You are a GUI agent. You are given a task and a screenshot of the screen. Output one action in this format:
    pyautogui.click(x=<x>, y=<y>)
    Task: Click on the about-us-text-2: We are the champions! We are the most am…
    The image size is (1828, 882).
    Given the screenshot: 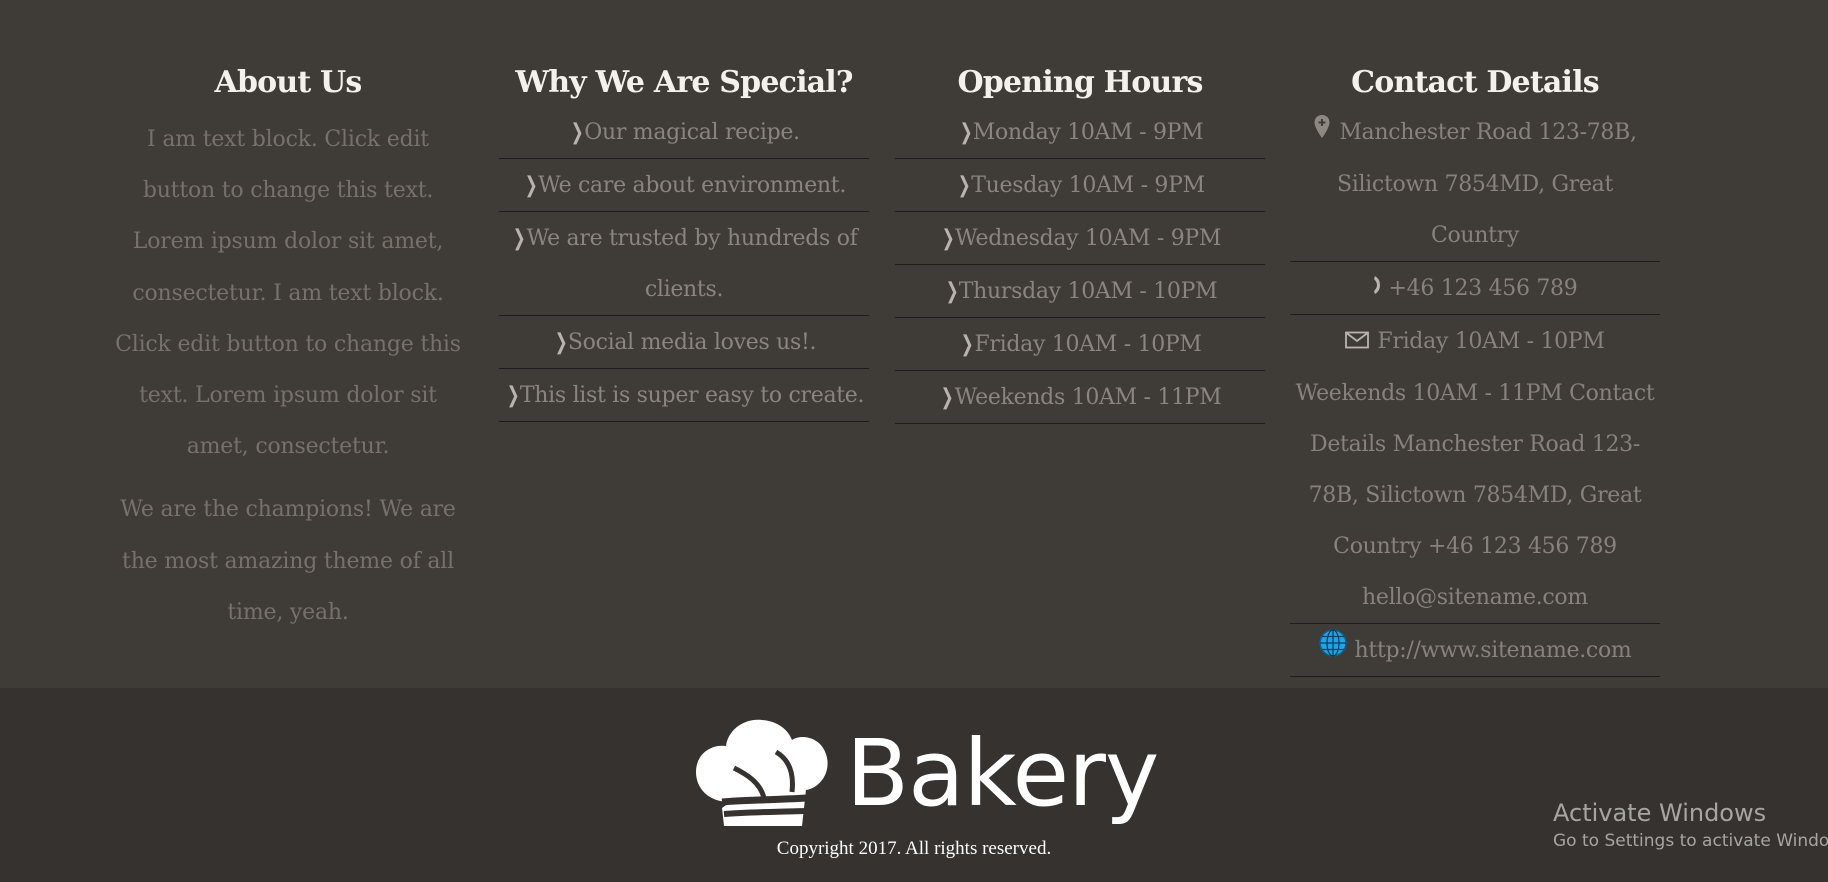 What is the action you would take?
    pyautogui.click(x=288, y=561)
    